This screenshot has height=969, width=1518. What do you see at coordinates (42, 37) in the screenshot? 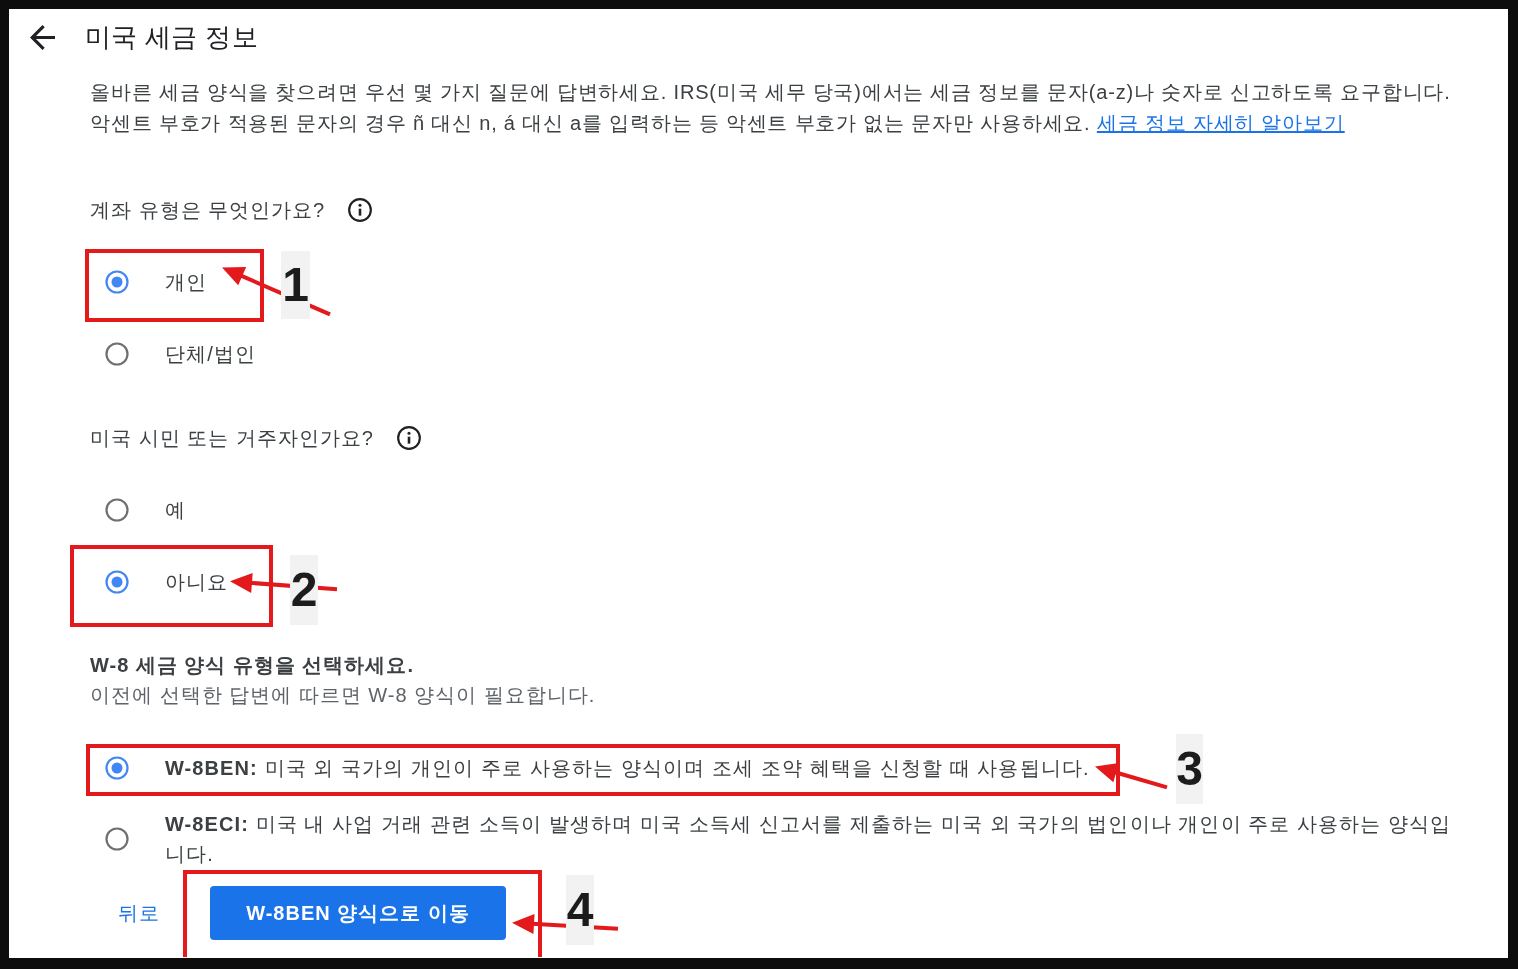
I see `back-arrow-icon` at bounding box center [42, 37].